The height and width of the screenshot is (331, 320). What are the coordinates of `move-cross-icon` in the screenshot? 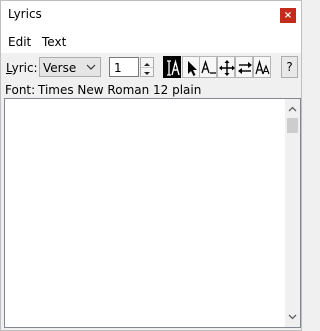 It's located at (227, 68).